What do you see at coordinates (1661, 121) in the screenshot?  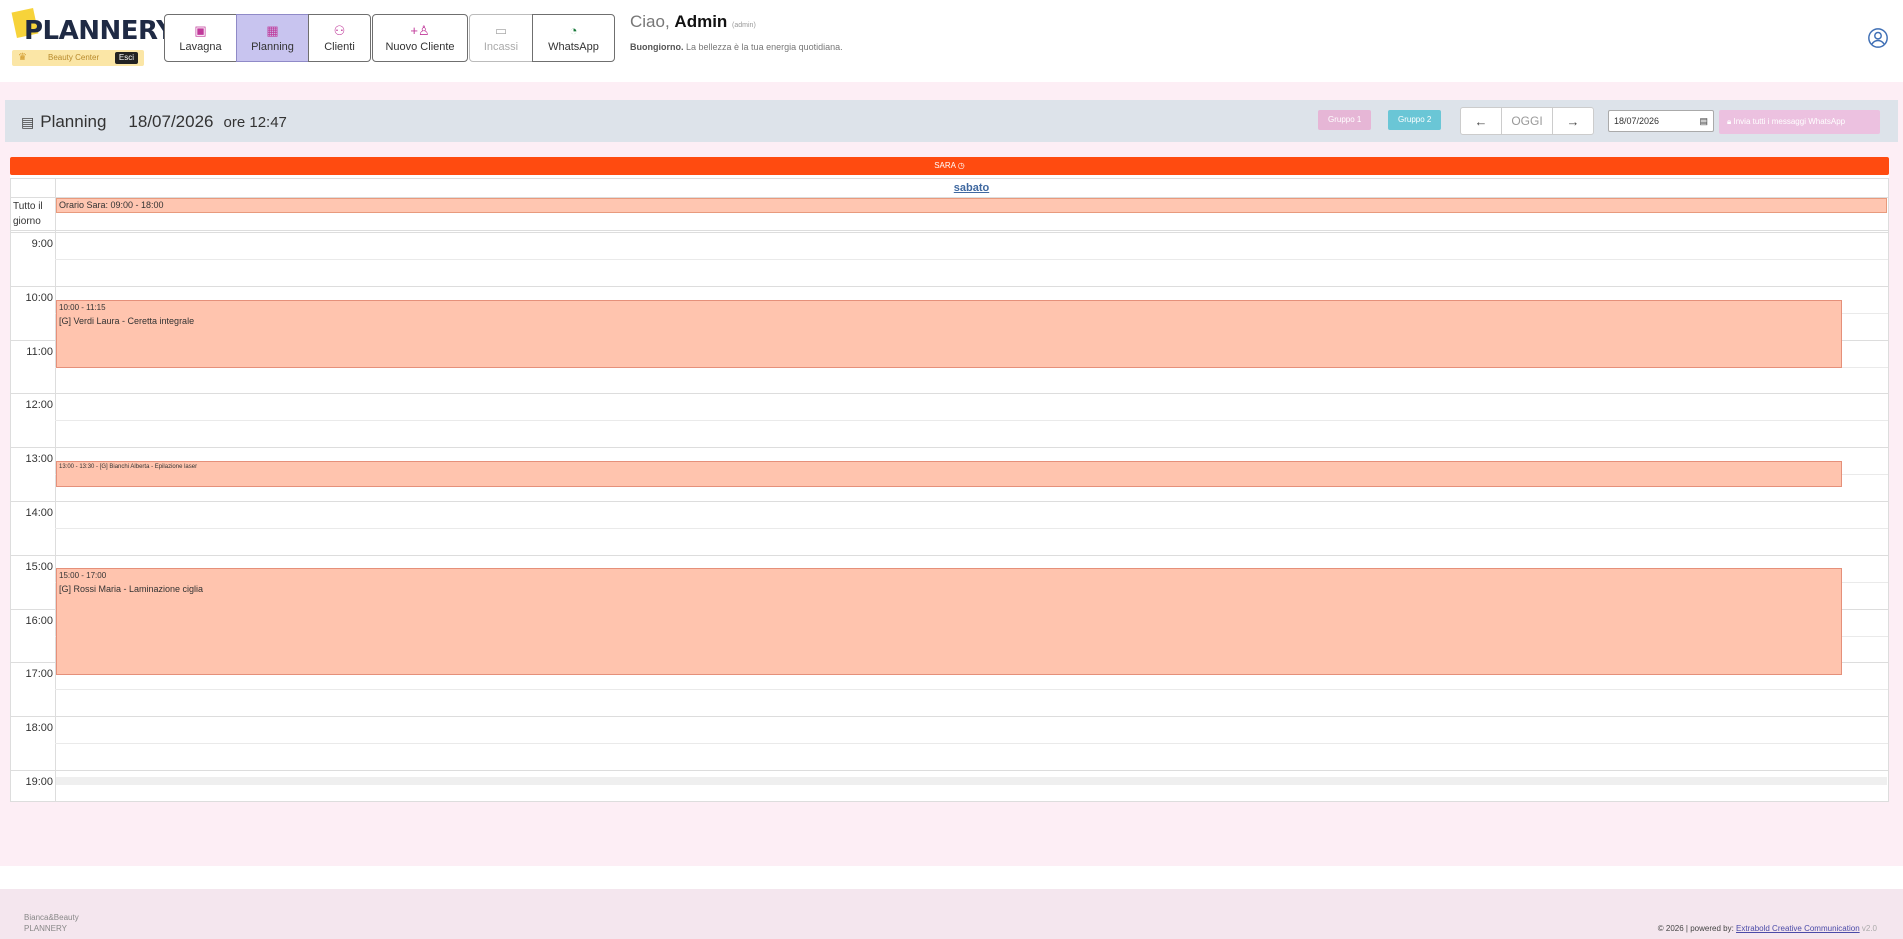 I see `date-picker-input: 18/07/2026 ▤` at bounding box center [1661, 121].